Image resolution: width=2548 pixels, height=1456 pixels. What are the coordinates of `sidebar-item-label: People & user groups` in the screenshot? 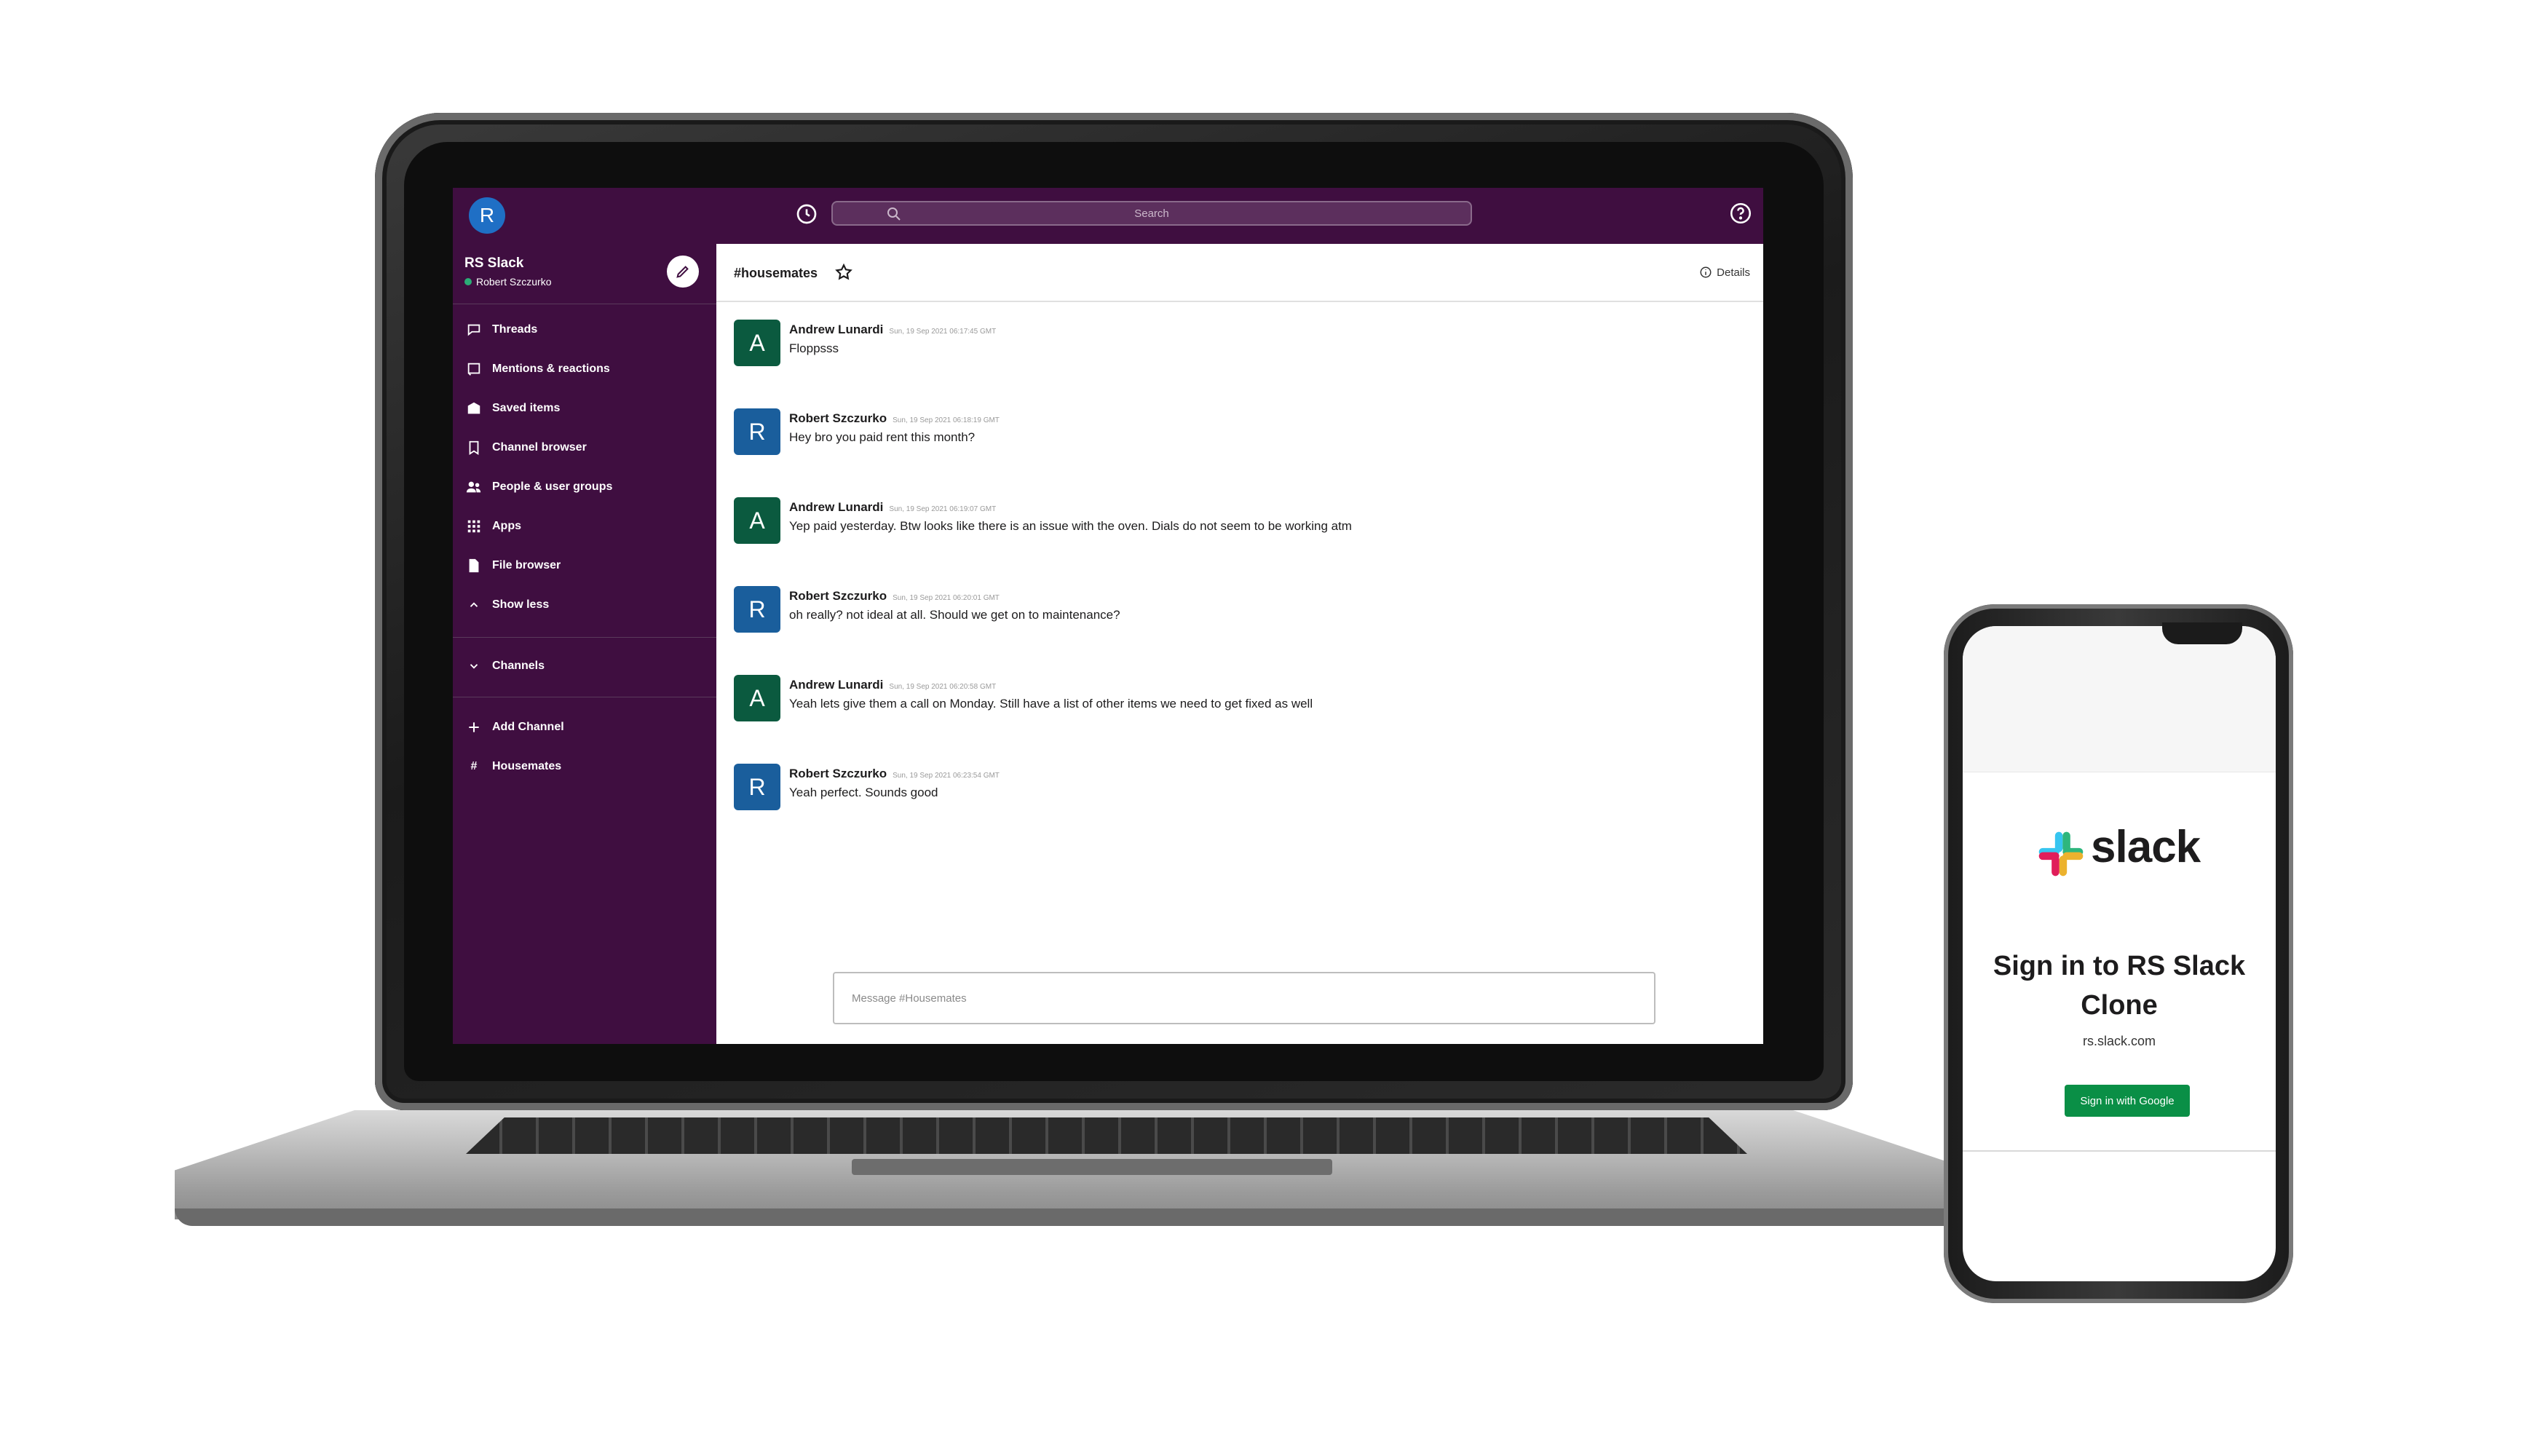 It's located at (552, 486).